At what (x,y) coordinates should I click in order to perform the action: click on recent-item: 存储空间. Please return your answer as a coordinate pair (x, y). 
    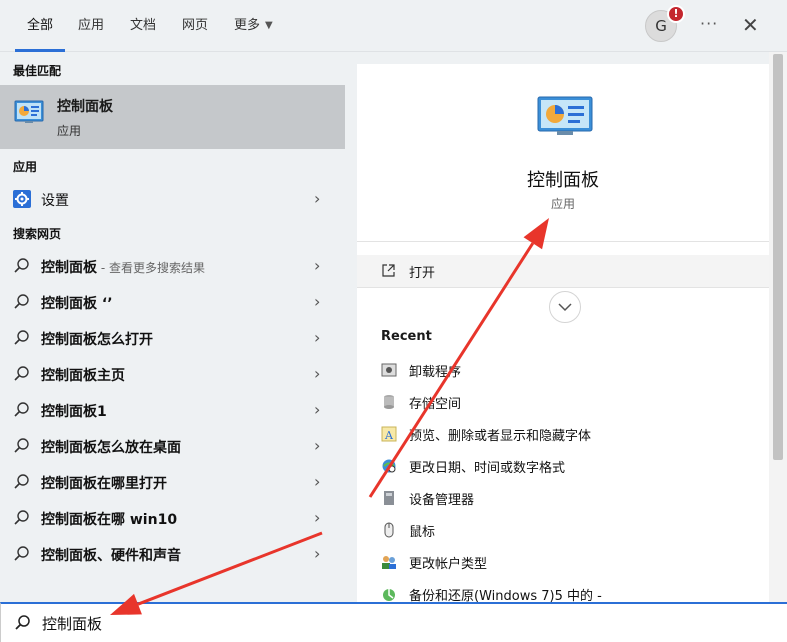
    Looking at the image, I should click on (563, 402).